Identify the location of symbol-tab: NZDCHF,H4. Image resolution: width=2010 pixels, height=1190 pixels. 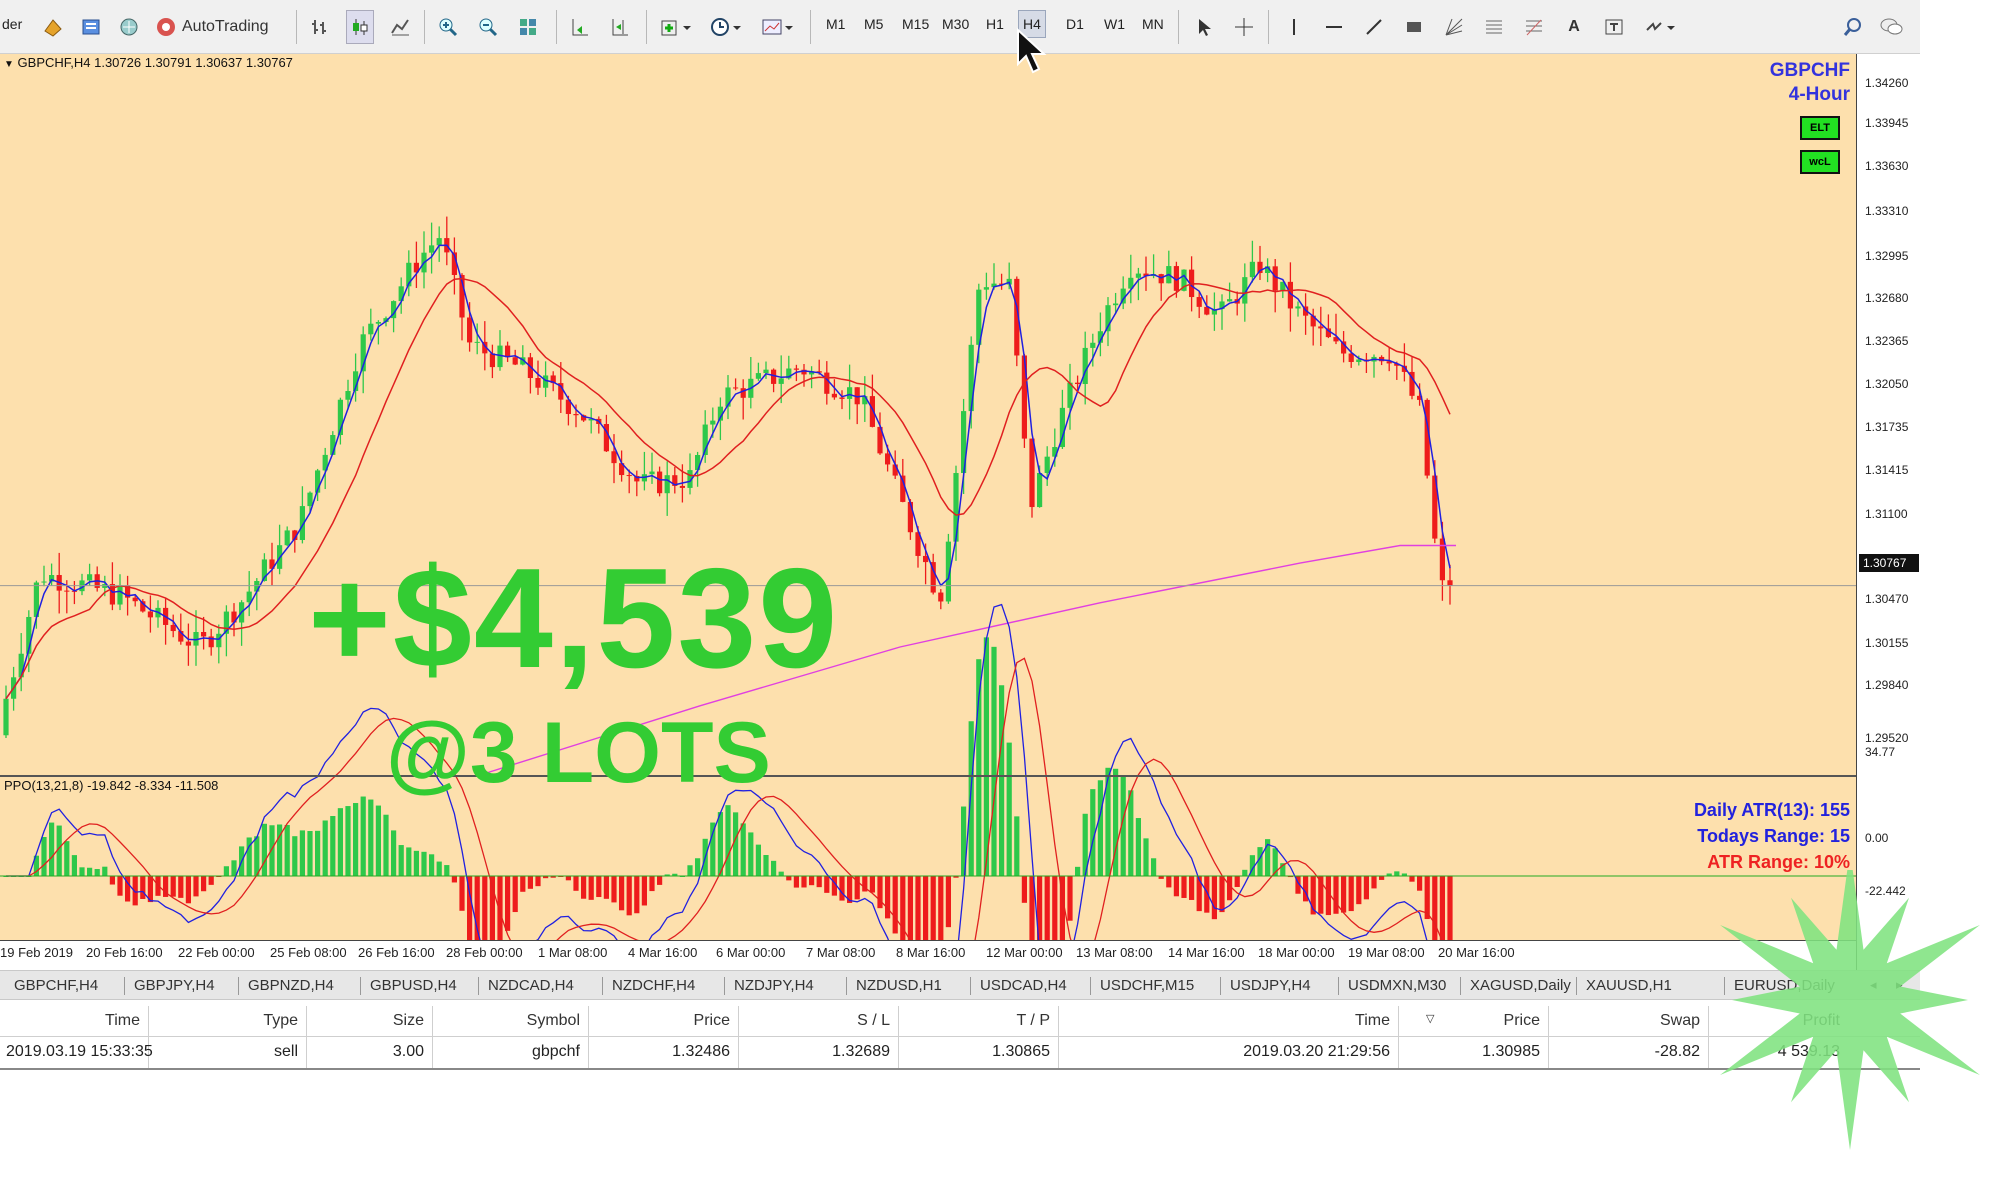
(653, 985).